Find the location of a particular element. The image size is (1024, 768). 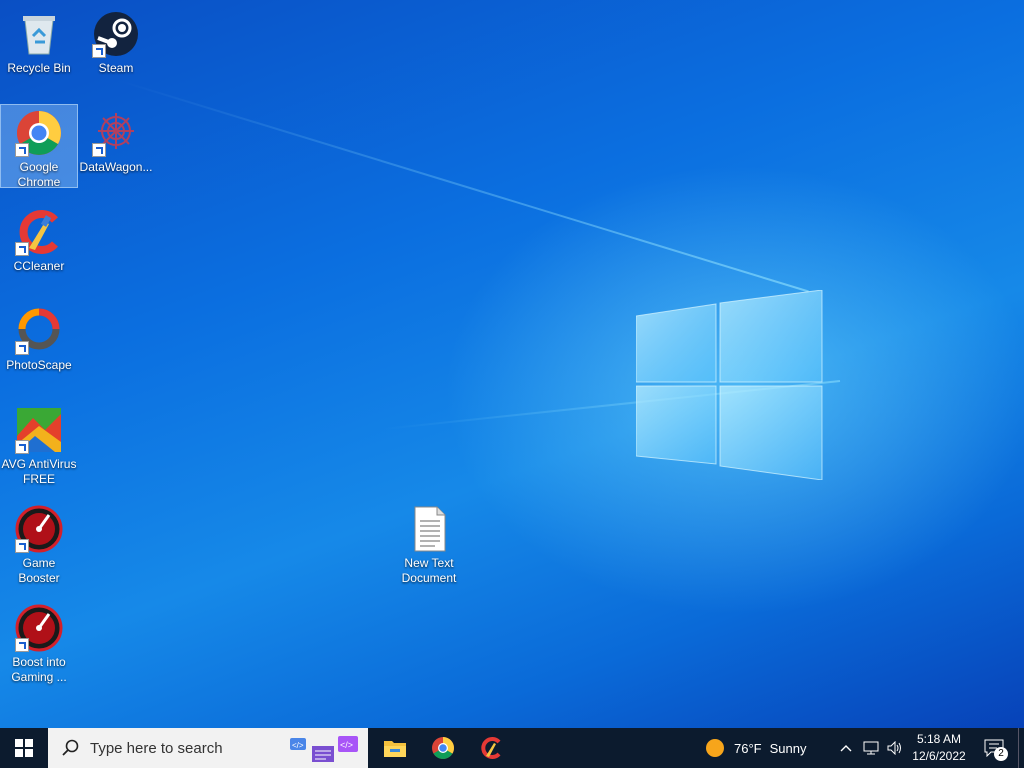

desktop-icon-recycle-bin: Recycle Bin is located at coordinates (39, 41).